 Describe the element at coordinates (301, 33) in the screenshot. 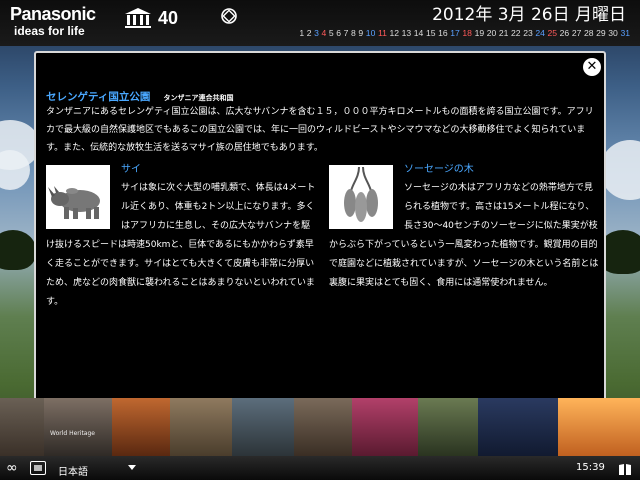

I see `calendar-day: 1` at that location.